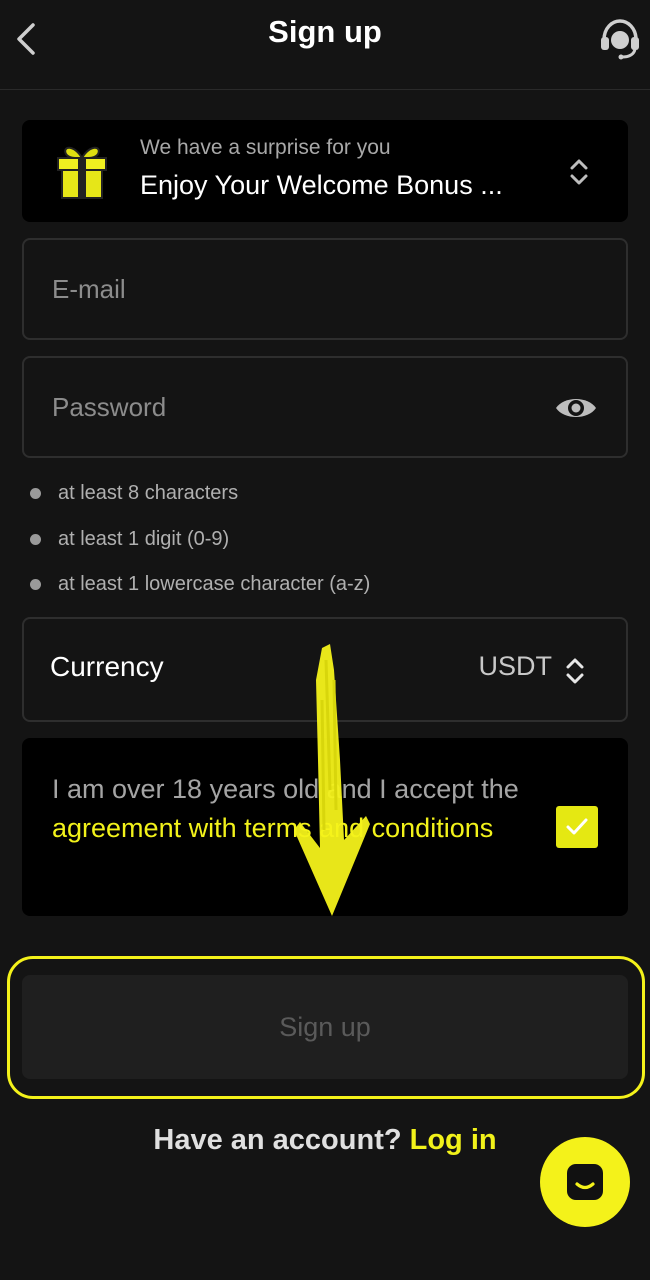 This screenshot has height=1280, width=650. I want to click on terms-checkbox, so click(577, 827).